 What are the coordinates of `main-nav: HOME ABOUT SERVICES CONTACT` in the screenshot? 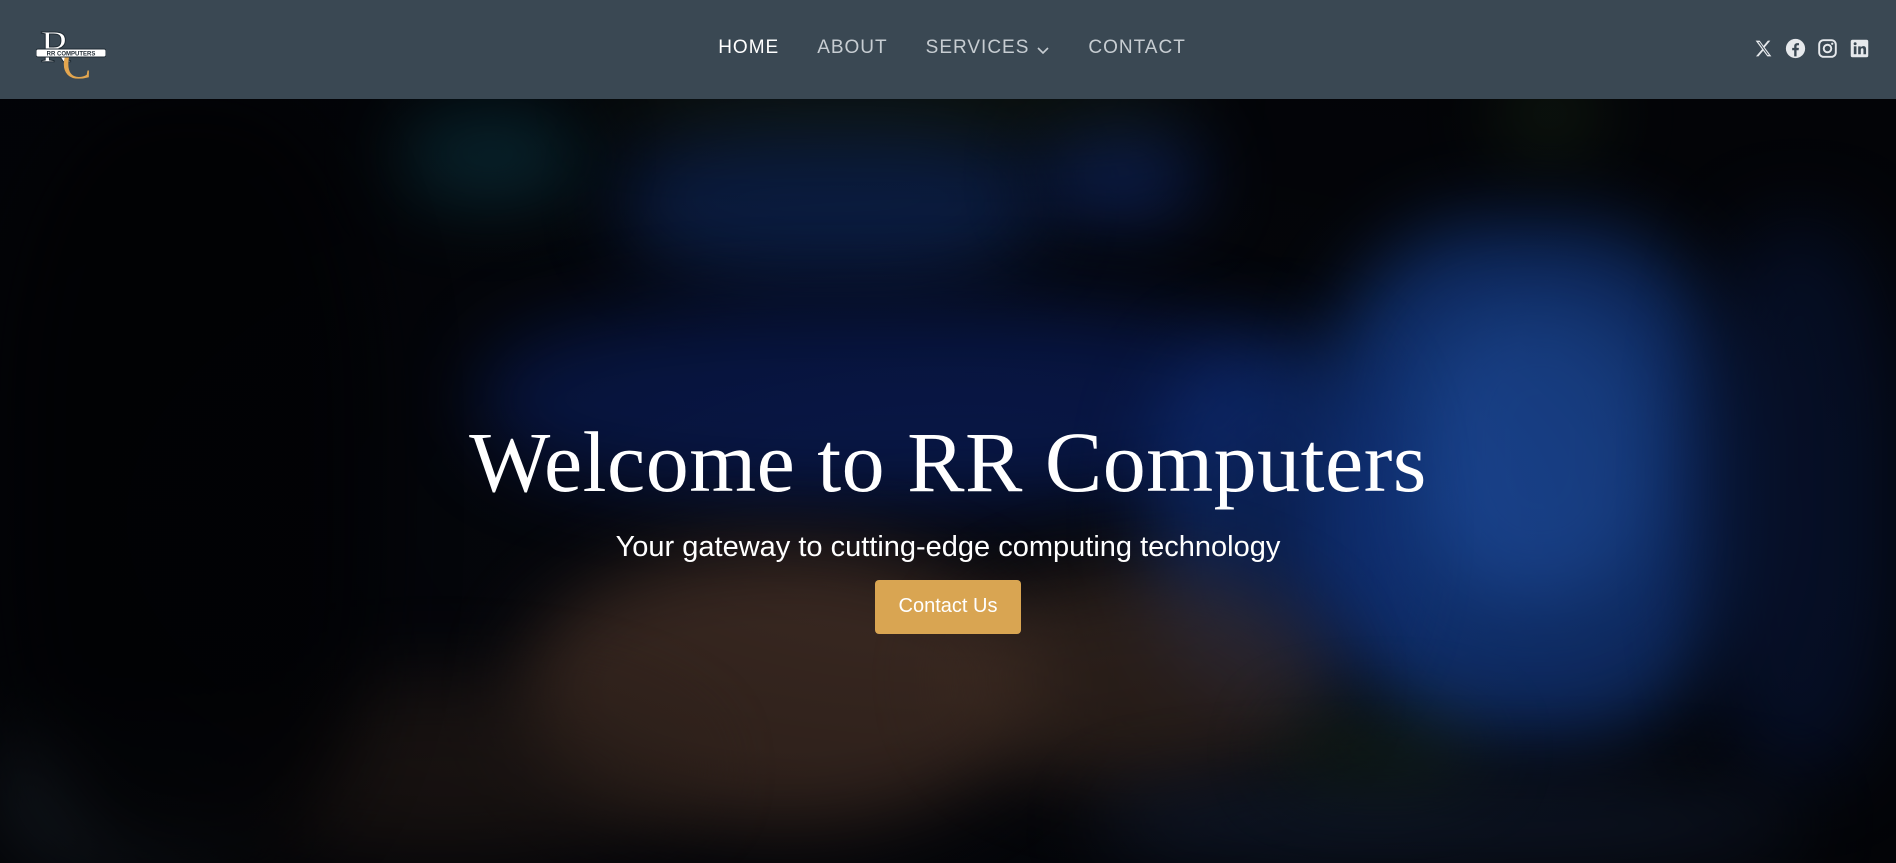 It's located at (948, 48).